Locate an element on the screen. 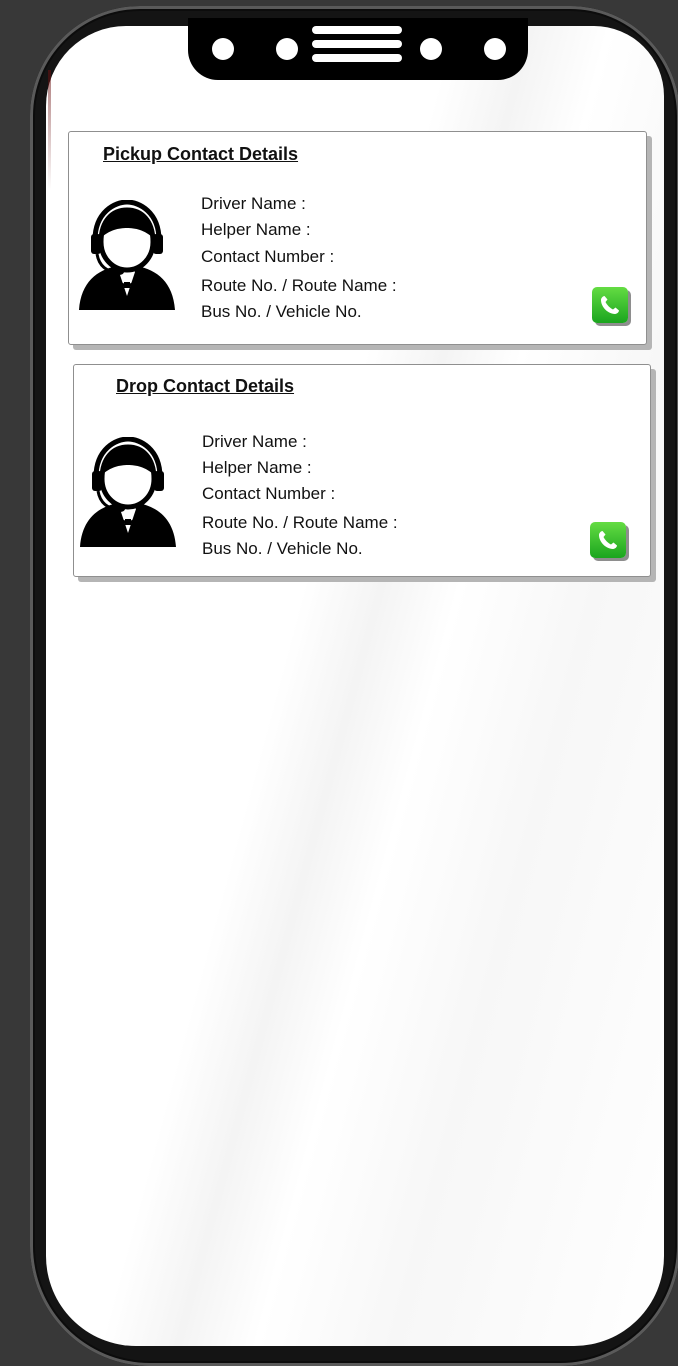 The image size is (678, 1366). drop-card-title: Drop Contact Details is located at coordinates (205, 386).